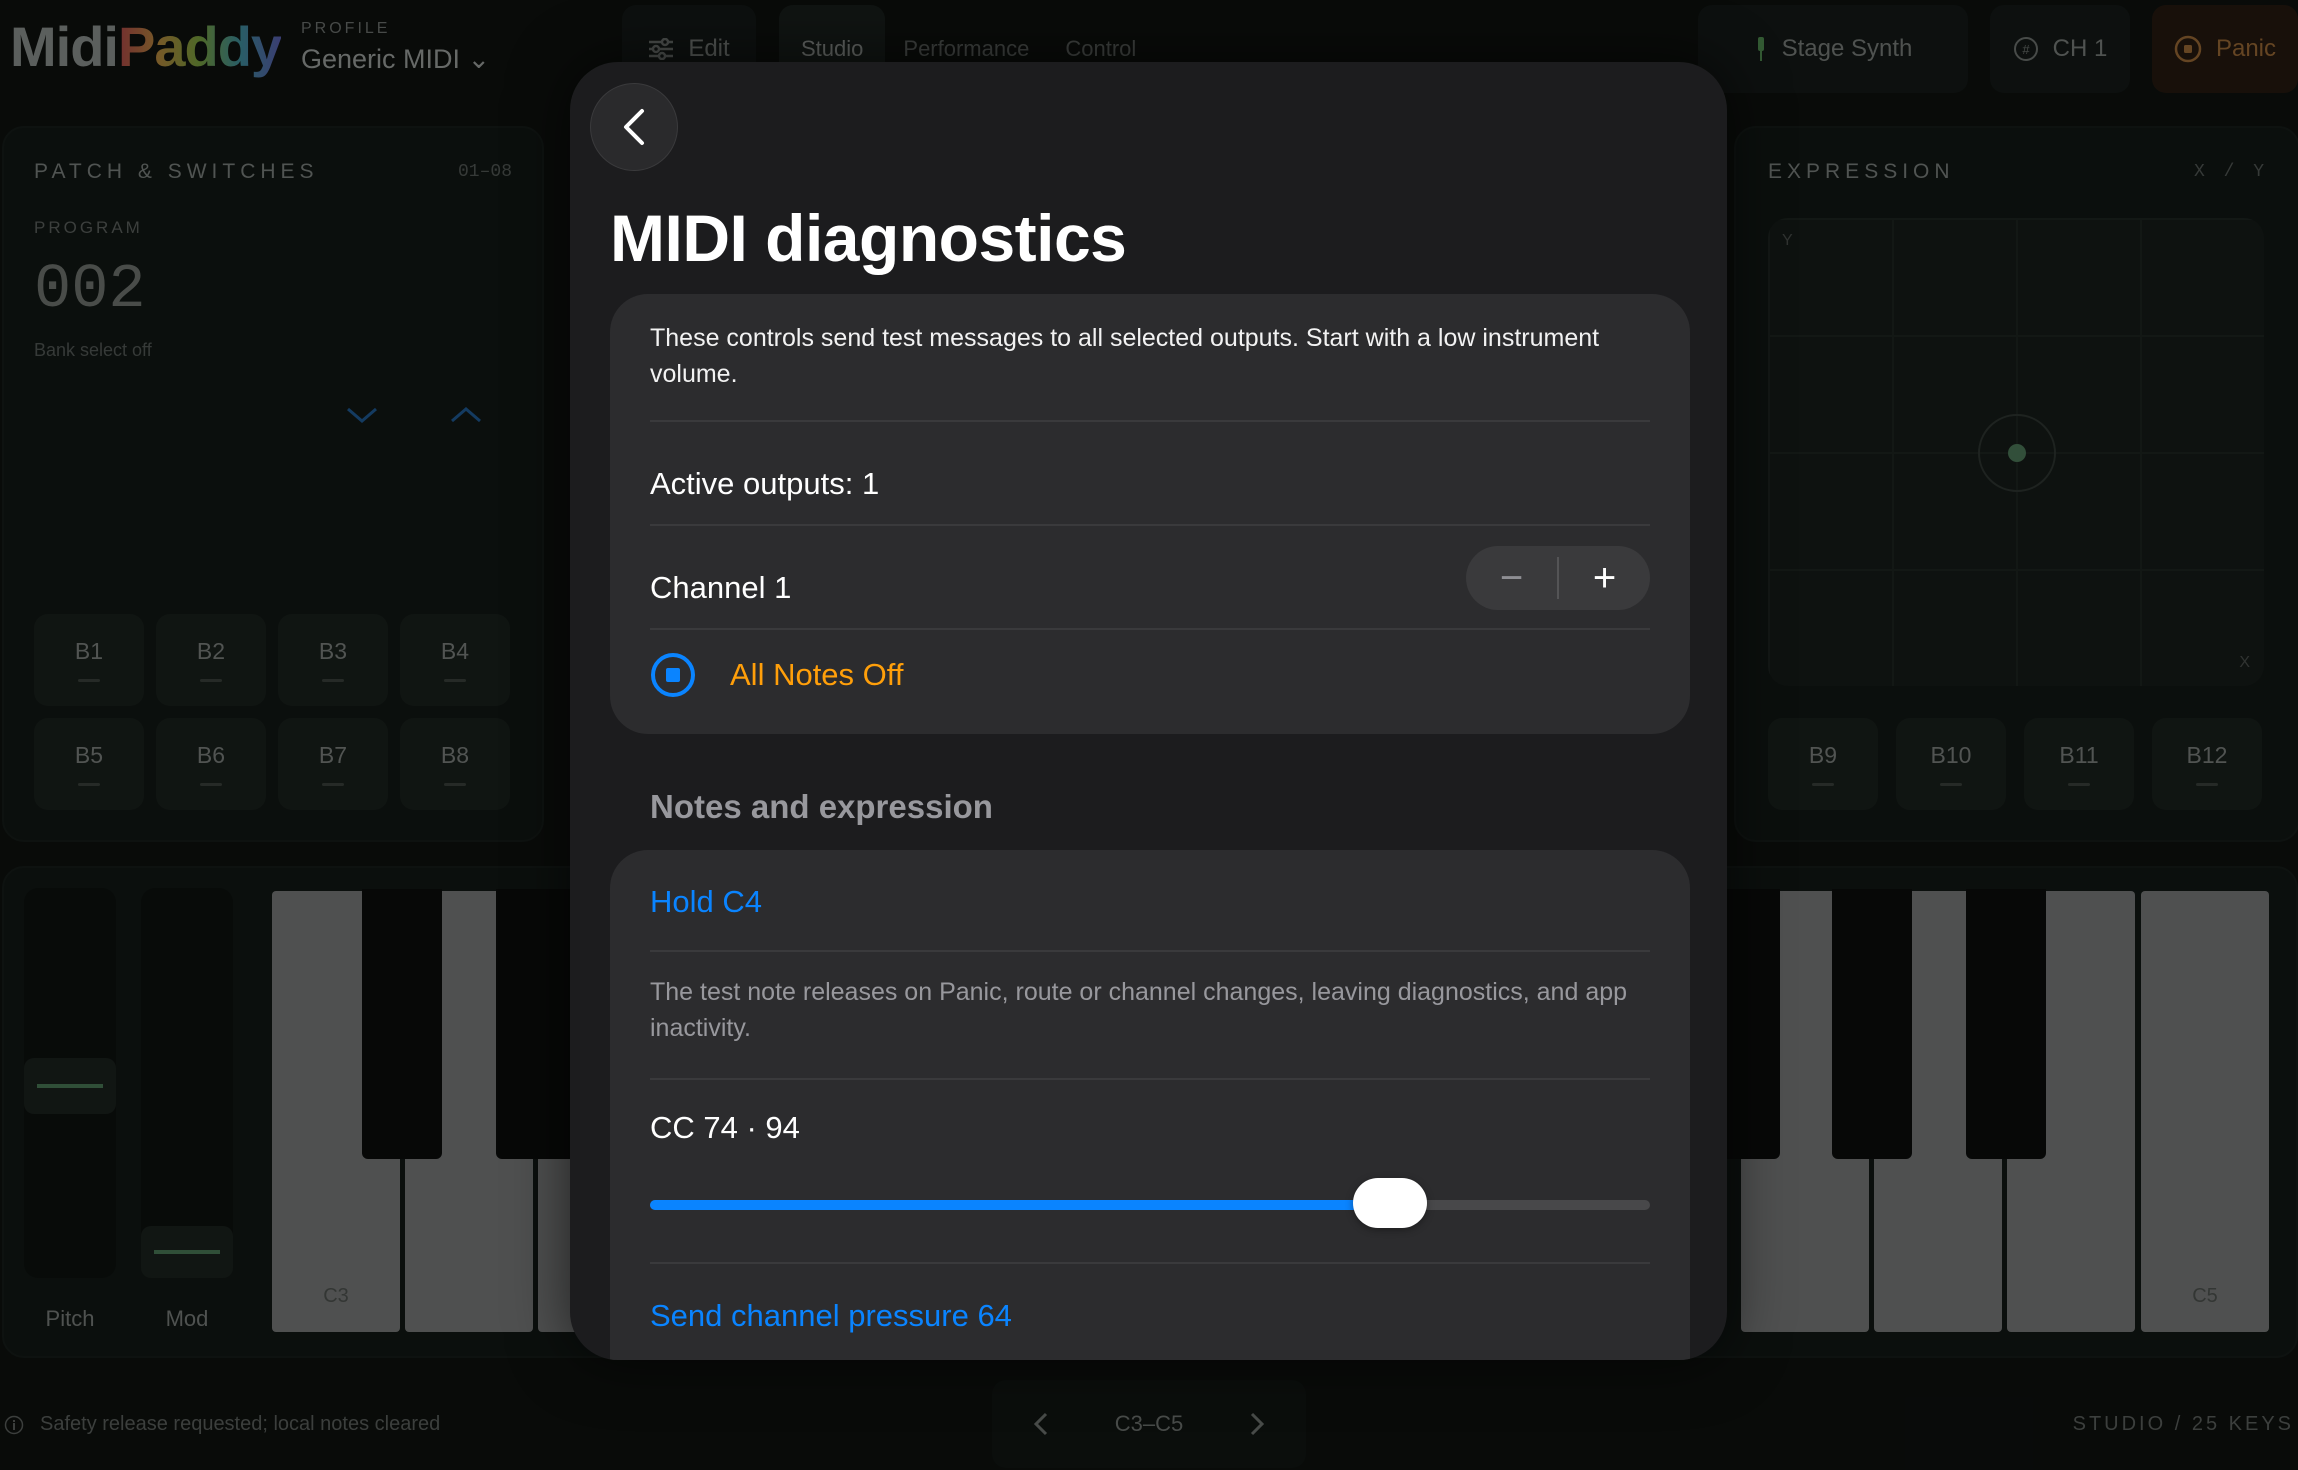 This screenshot has height=1470, width=2298. Describe the element at coordinates (1511, 578) in the screenshot. I see `channel-decrement-button: −` at that location.